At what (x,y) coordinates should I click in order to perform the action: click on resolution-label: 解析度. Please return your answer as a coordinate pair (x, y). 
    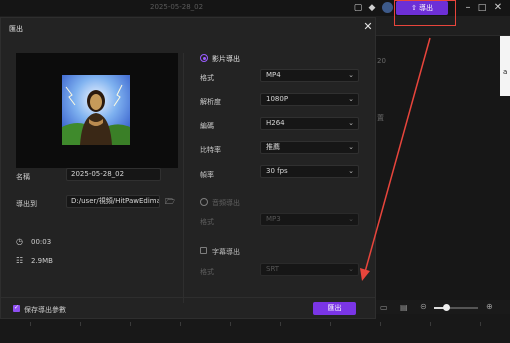
    Looking at the image, I should click on (210, 102).